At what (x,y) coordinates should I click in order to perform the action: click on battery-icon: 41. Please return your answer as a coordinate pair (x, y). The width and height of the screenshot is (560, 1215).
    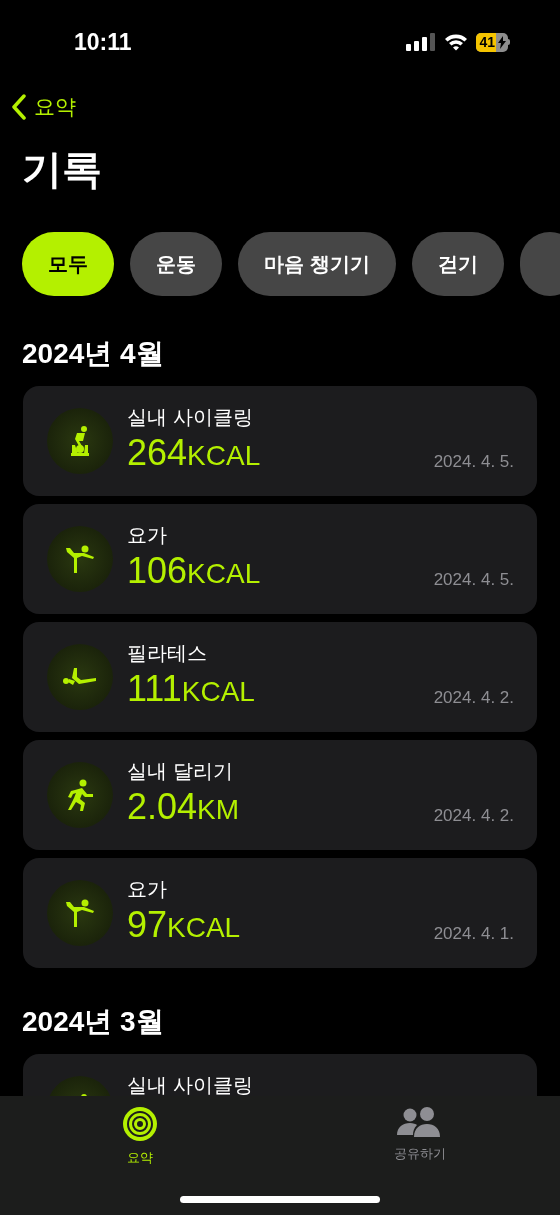
    Looking at the image, I should click on (493, 42).